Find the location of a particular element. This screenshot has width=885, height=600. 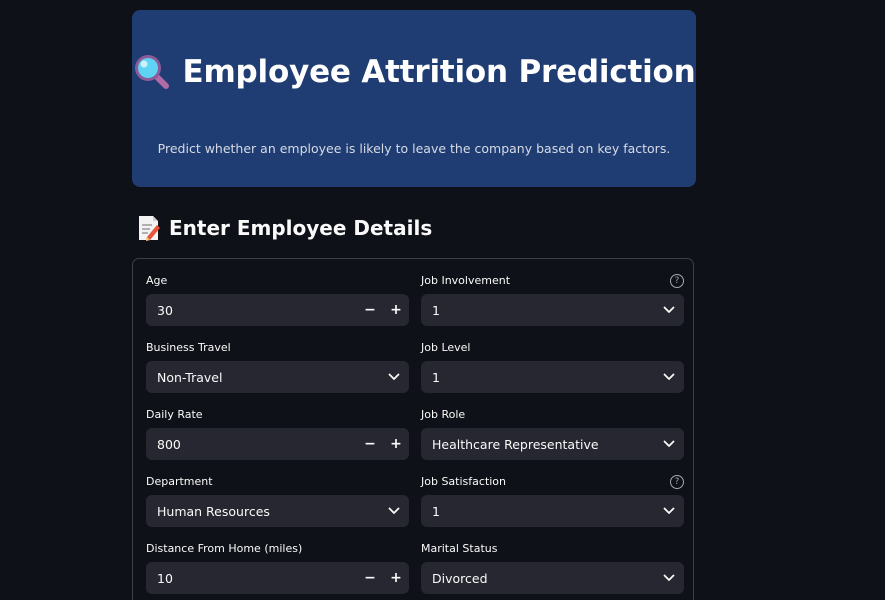

job-level-field: Job Level 1 is located at coordinates (552, 367).